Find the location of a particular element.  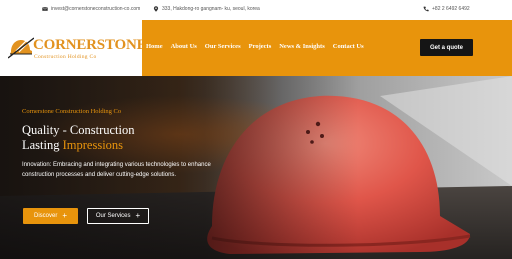

discover-button: Discover + is located at coordinates (50, 216).